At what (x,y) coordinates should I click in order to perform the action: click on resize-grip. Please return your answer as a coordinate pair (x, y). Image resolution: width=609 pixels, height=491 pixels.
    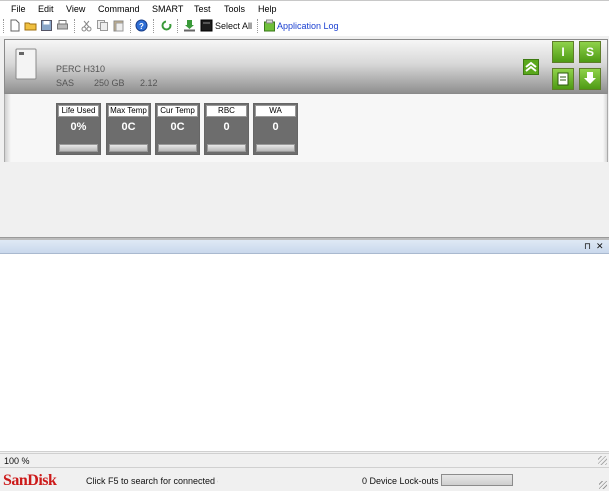
    Looking at the image, I should click on (603, 485).